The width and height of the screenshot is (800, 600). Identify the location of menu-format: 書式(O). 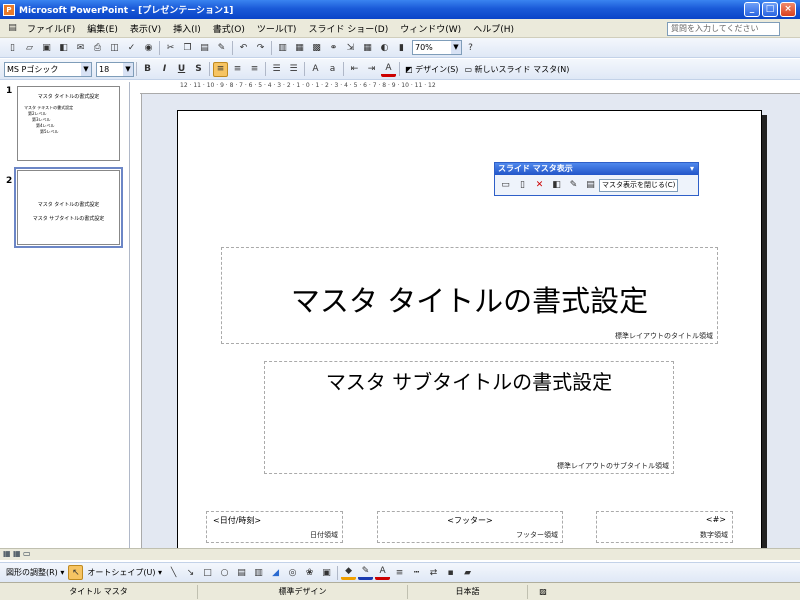
(229, 28).